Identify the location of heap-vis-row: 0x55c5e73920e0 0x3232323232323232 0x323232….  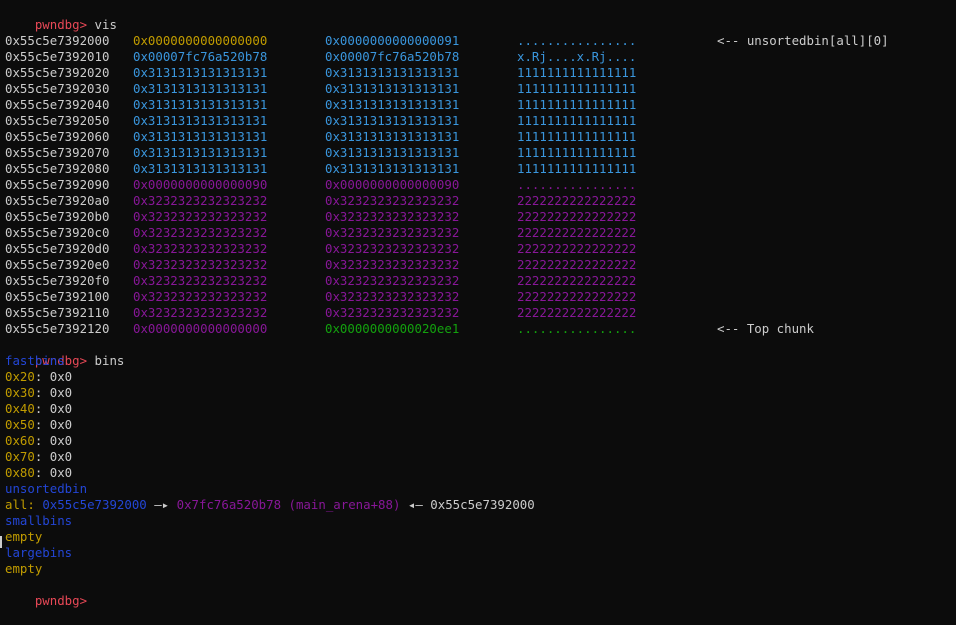
(478, 265).